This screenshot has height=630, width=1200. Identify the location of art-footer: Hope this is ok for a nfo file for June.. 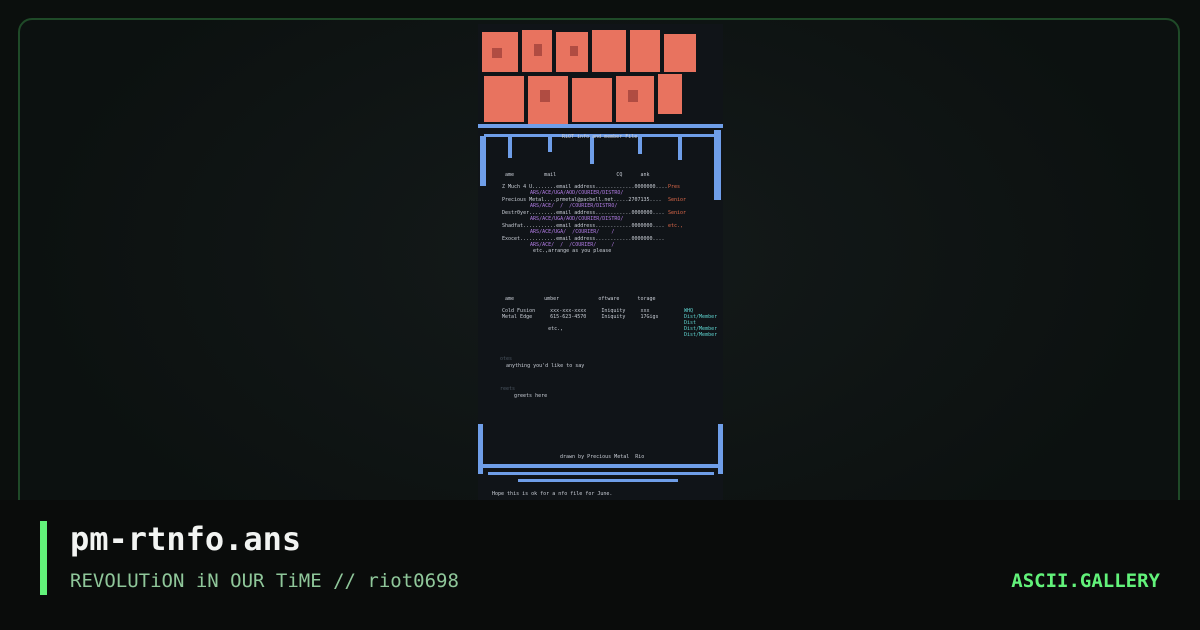
(552, 494).